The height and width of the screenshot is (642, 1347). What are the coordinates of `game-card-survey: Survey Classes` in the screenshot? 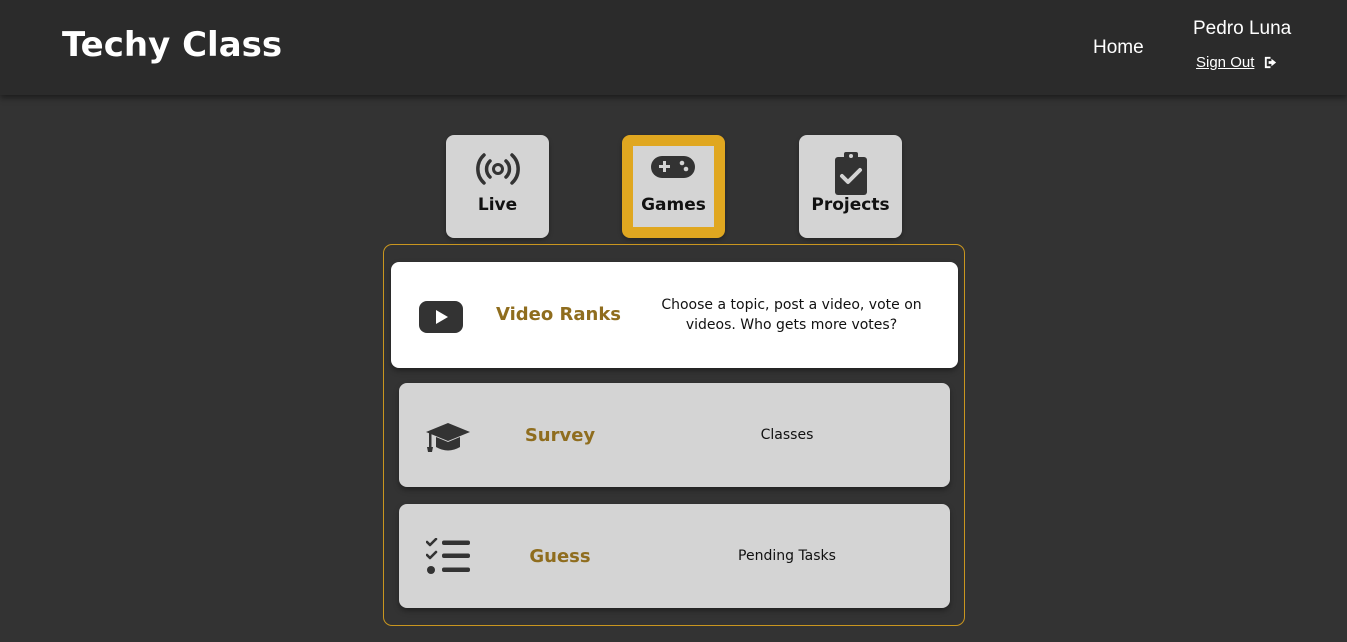 It's located at (674, 435).